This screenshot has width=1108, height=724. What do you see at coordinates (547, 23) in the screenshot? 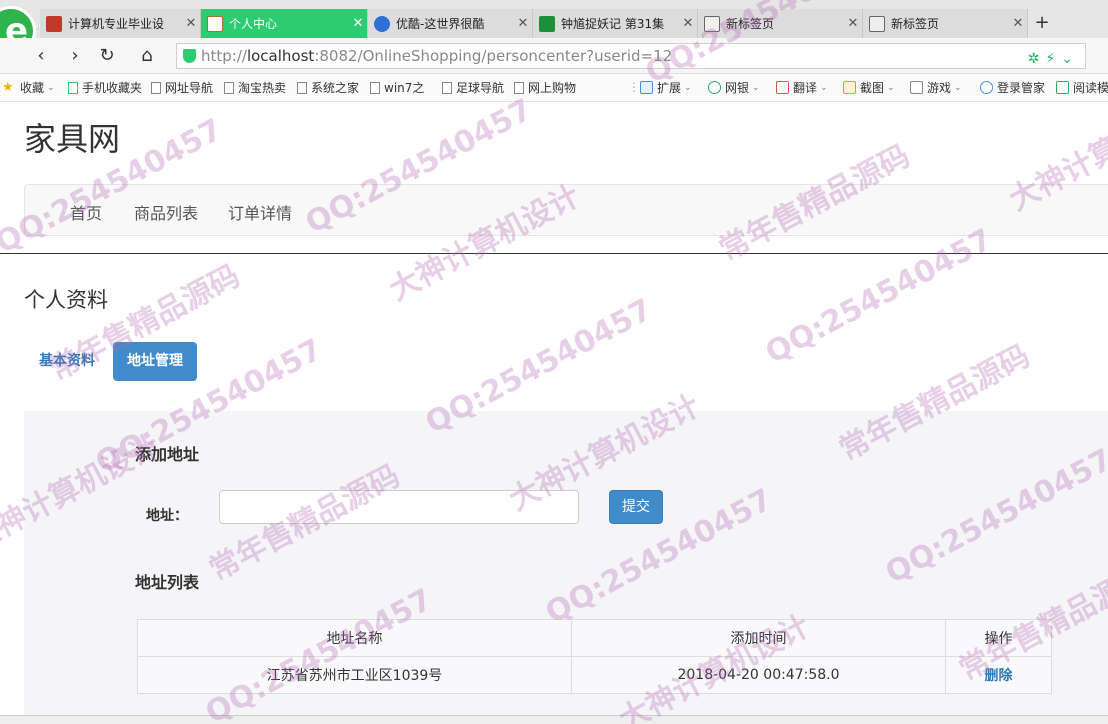
I see `video-favicon-icon` at bounding box center [547, 23].